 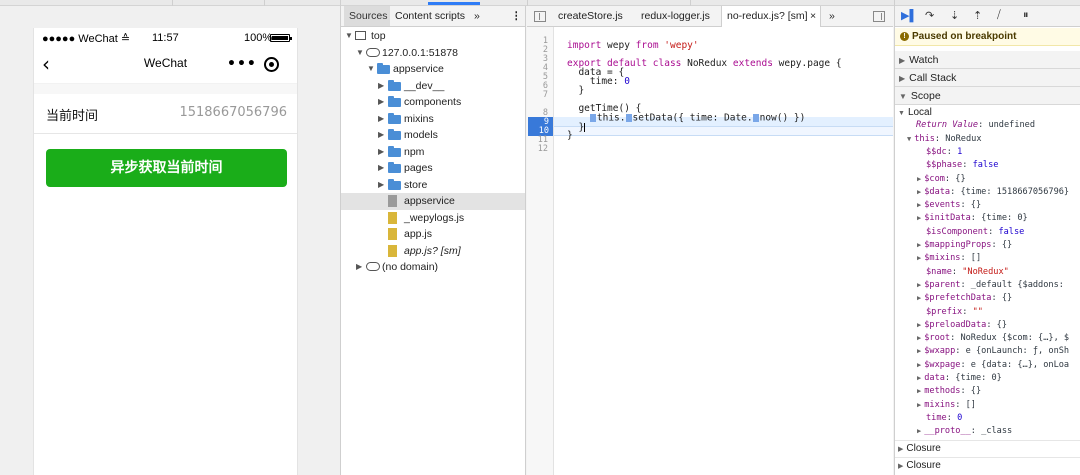 I want to click on section-call-stack: ▶ Call Stack, so click(x=987, y=78).